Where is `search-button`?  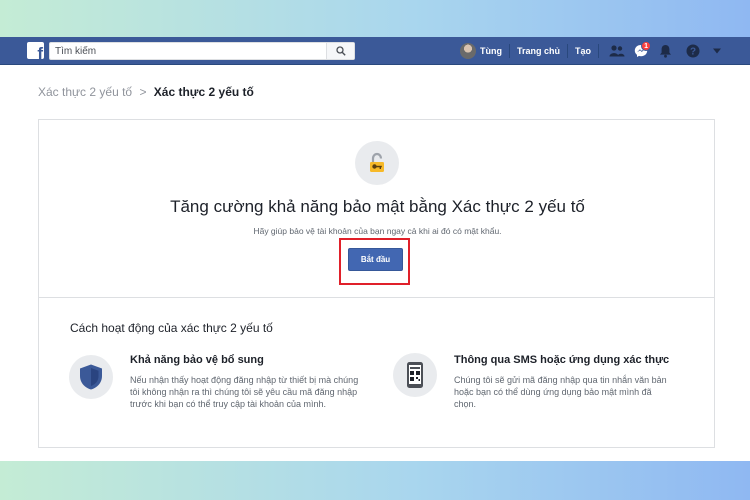
search-button is located at coordinates (340, 51).